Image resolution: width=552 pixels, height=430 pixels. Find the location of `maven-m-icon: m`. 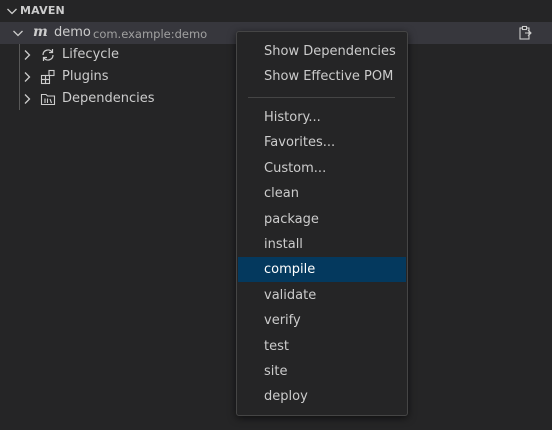

maven-m-icon: m is located at coordinates (40, 32).